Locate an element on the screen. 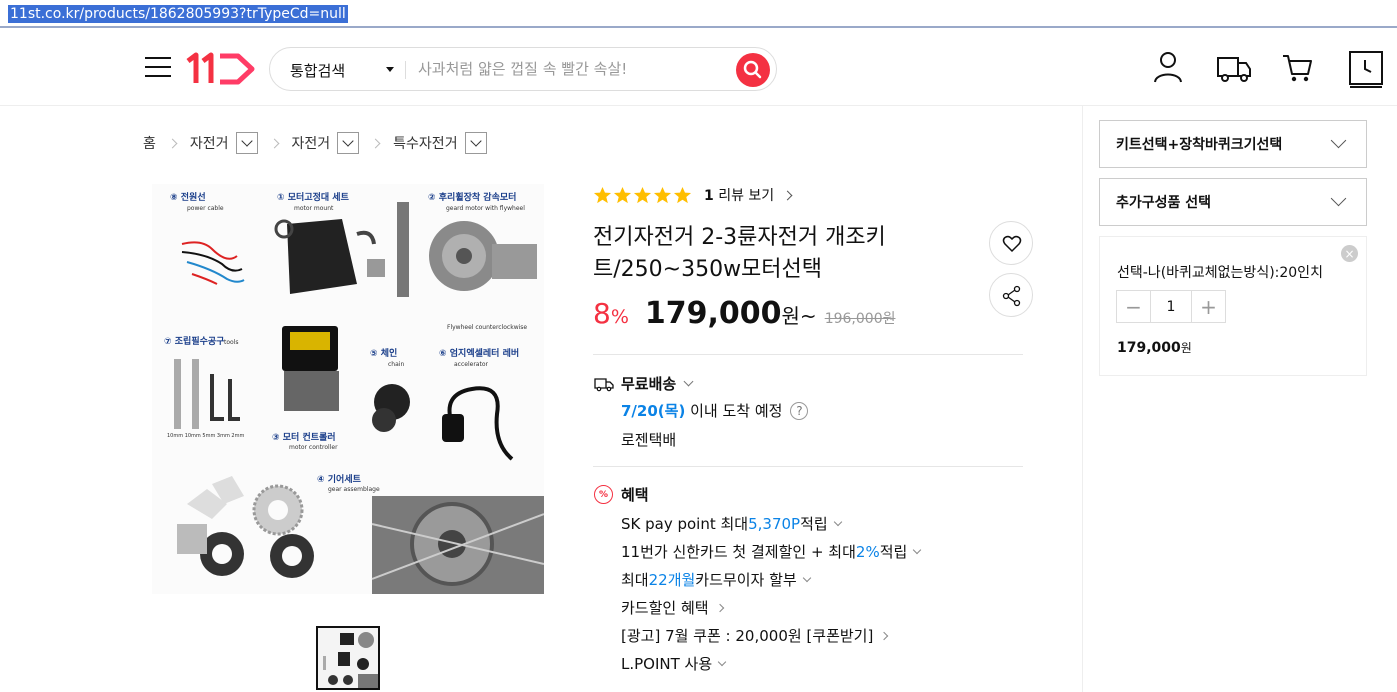 The height and width of the screenshot is (692, 1397). search-input is located at coordinates (573, 69).